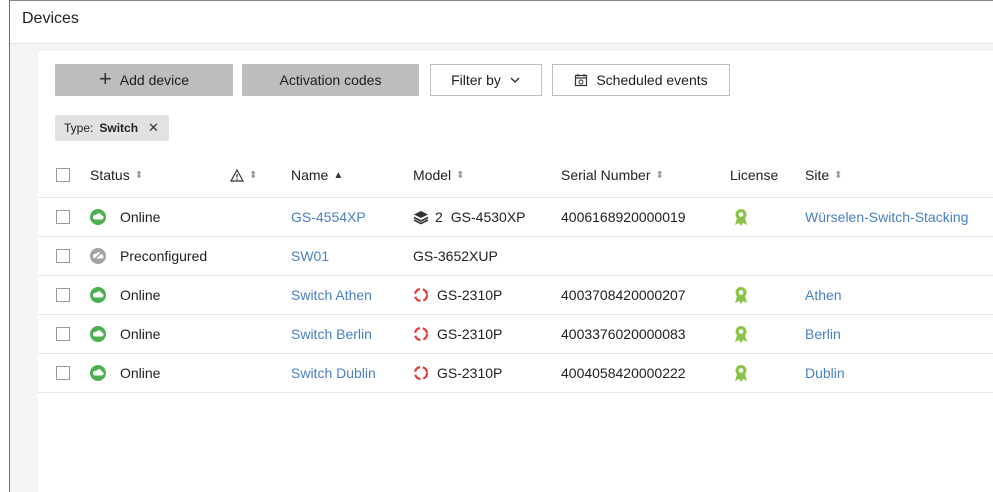  I want to click on column-model-label: Model, so click(432, 175).